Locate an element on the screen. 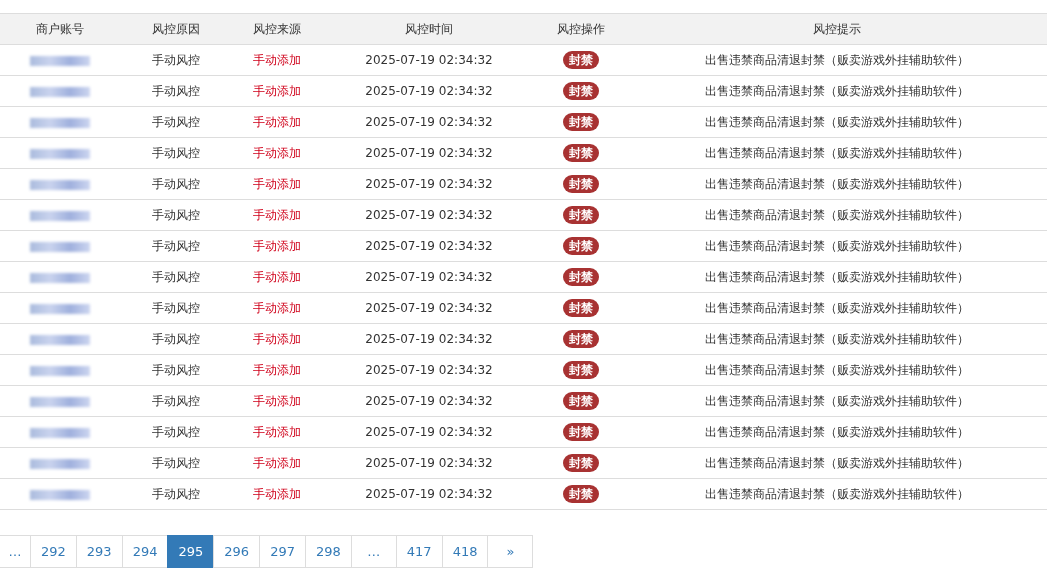 Image resolution: width=1047 pixels, height=584 pixels. page-link: 296 is located at coordinates (237, 551).